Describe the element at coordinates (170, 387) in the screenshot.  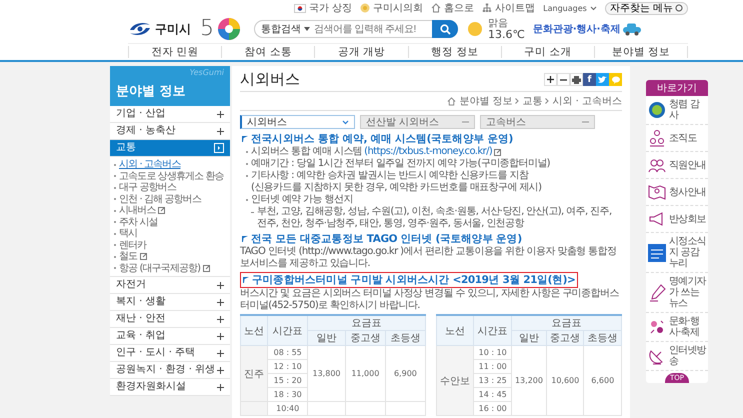
I see `sidebar-item: 환경자원화시설` at that location.